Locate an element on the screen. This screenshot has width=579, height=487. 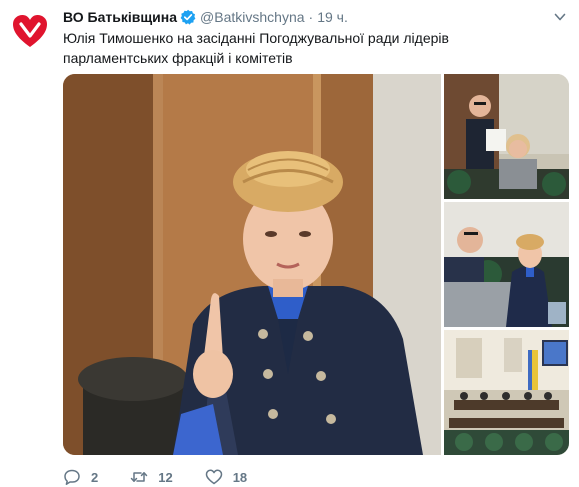
chevron-down-icon is located at coordinates (560, 17).